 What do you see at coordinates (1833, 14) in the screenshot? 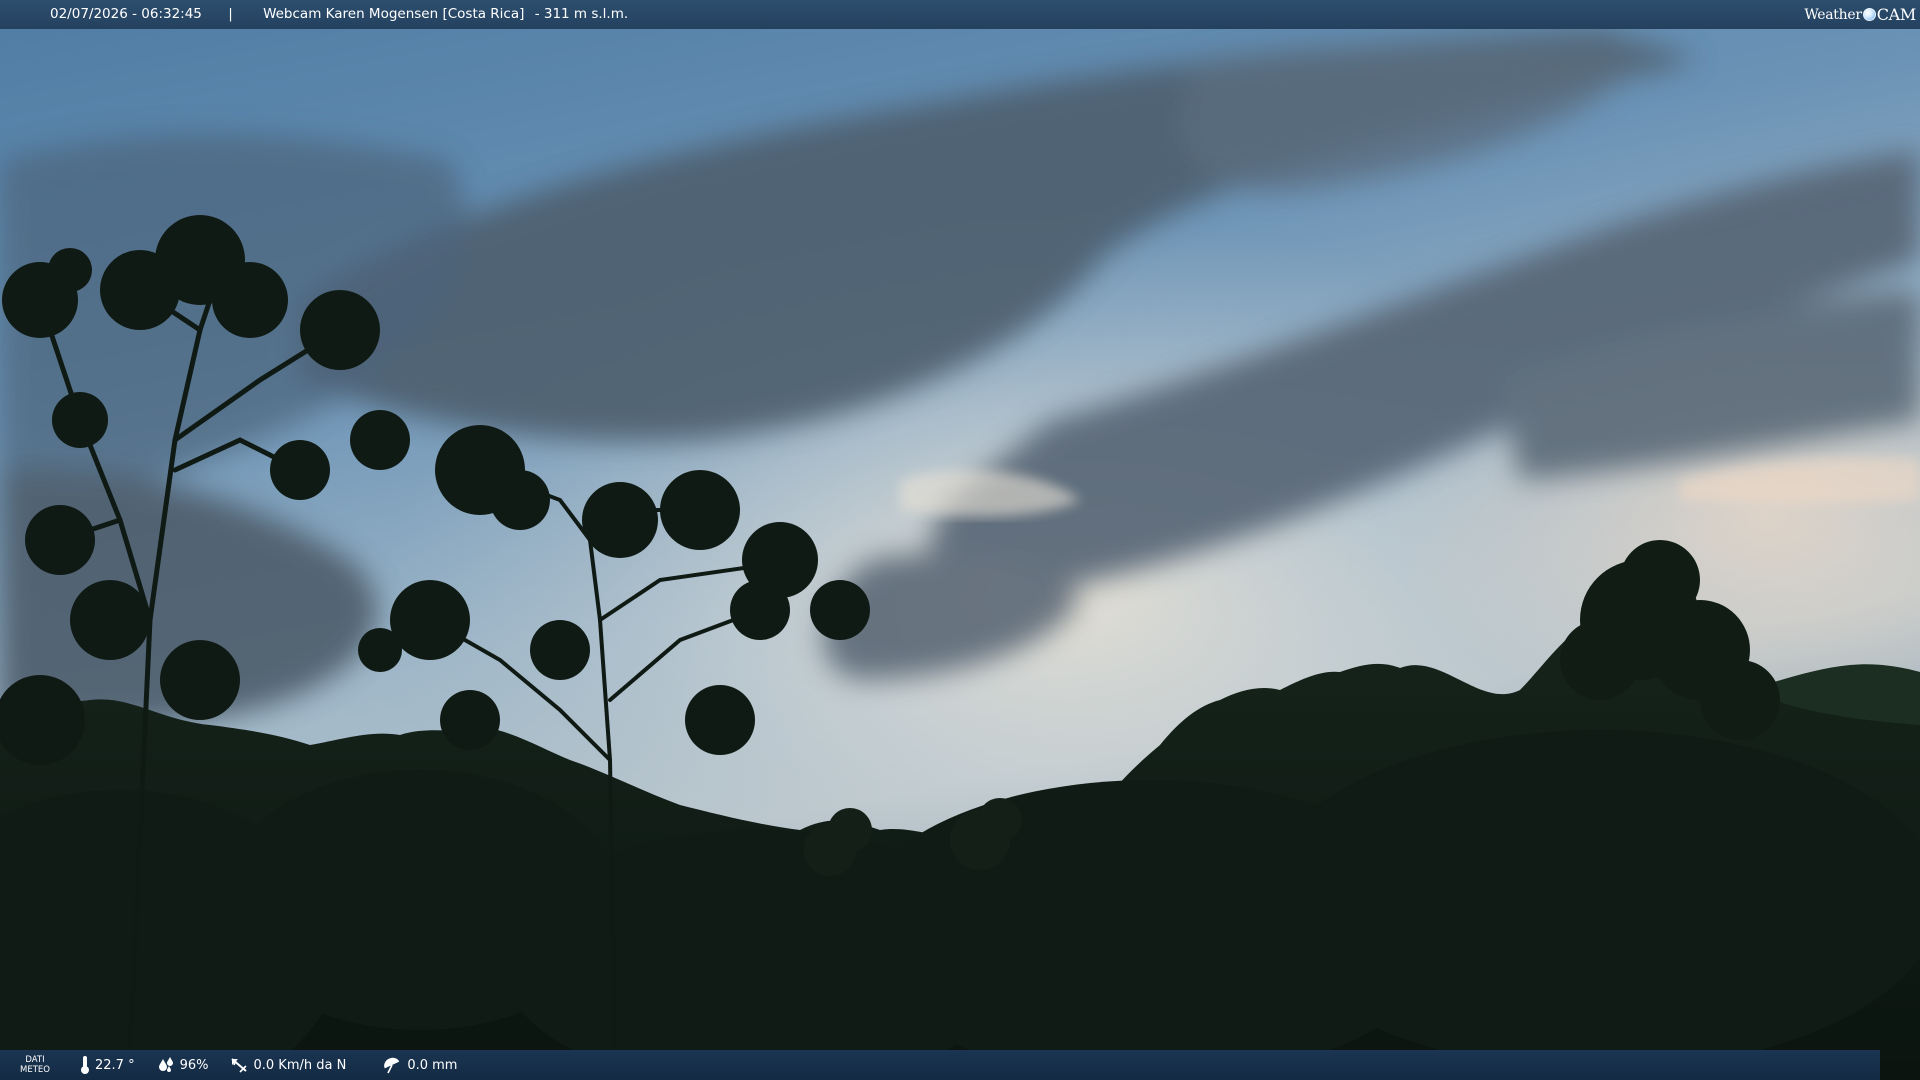
I see `logo-weather-text: Weather` at bounding box center [1833, 14].